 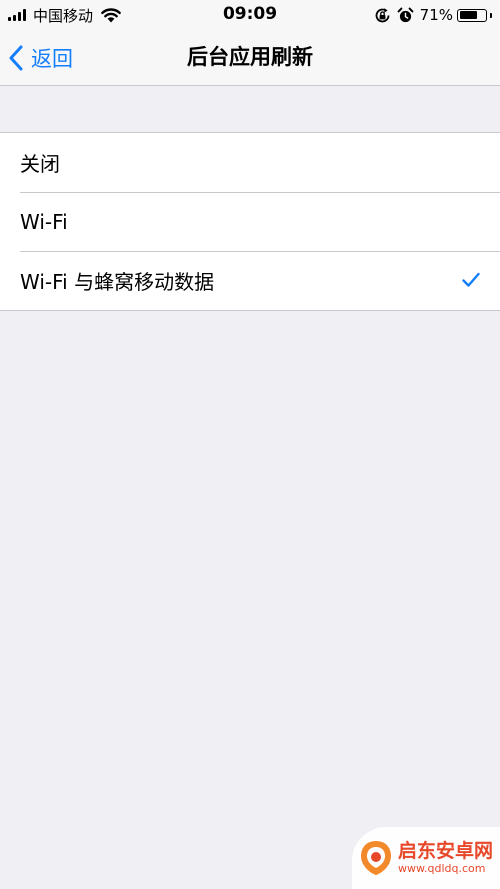 I want to click on alarm-icon, so click(x=405, y=14).